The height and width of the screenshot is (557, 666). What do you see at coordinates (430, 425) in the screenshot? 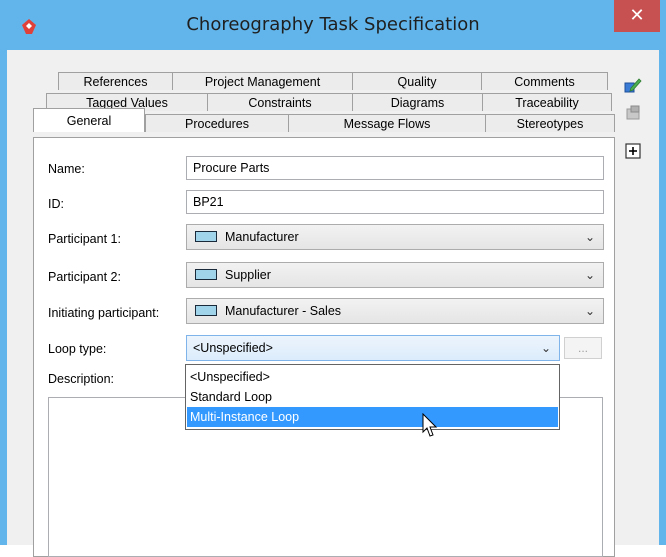
I see `mouse-cursor-icon` at bounding box center [430, 425].